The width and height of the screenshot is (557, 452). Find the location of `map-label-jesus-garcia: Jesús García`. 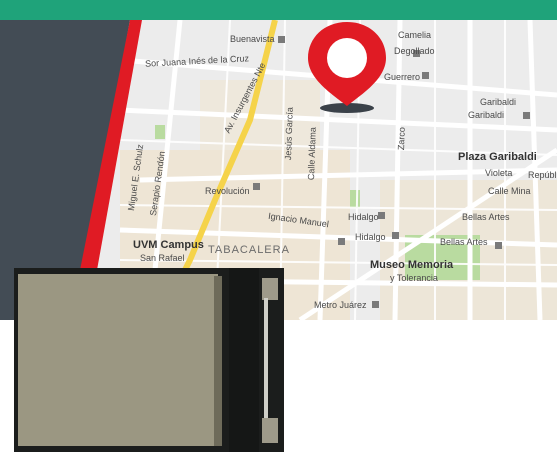

map-label-jesus-garcia: Jesús García is located at coordinates (289, 134).